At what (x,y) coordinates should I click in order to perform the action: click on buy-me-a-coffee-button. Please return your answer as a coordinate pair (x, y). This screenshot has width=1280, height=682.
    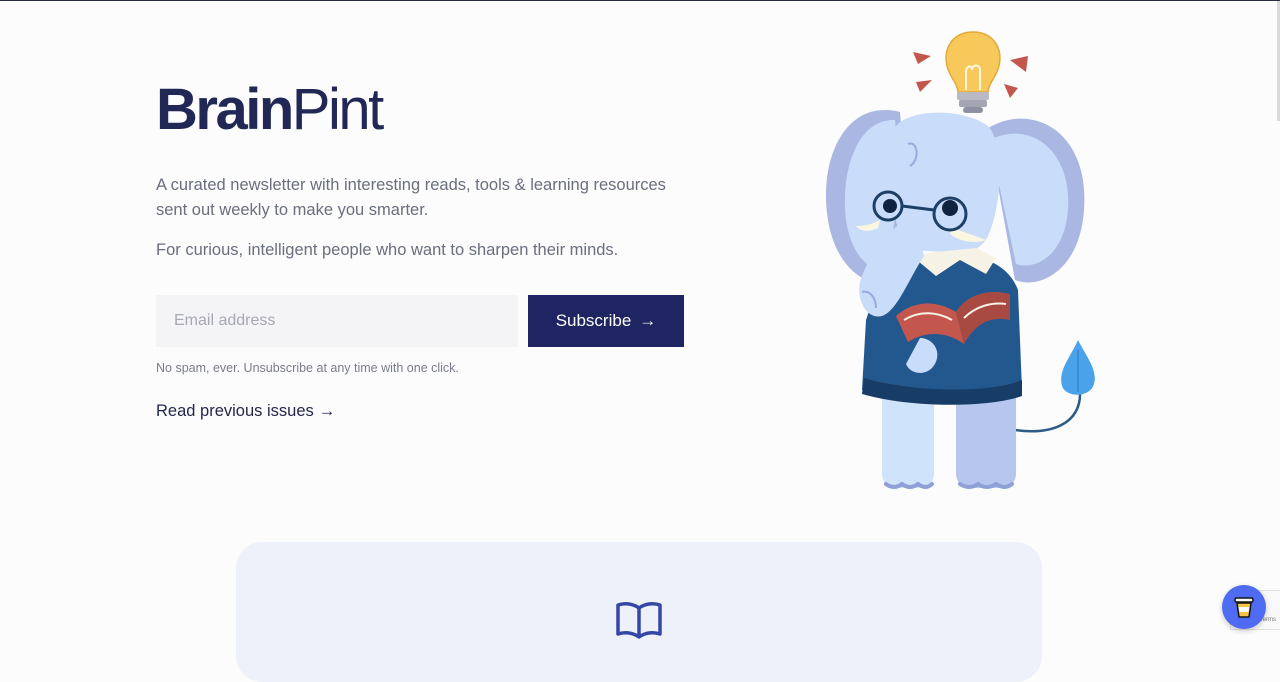
    Looking at the image, I should click on (1244, 607).